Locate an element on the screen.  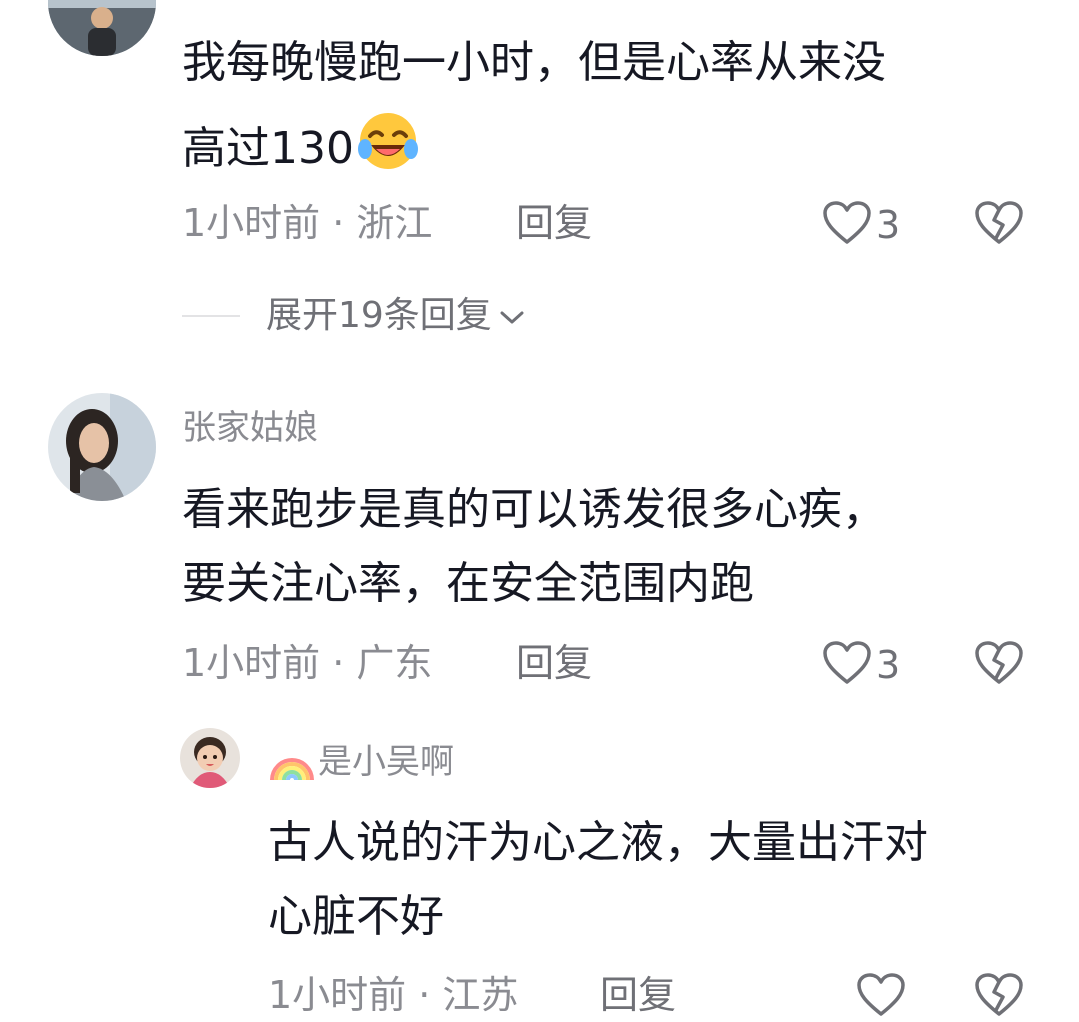
expand-replies-label: 展开19条回复 is located at coordinates (379, 315).